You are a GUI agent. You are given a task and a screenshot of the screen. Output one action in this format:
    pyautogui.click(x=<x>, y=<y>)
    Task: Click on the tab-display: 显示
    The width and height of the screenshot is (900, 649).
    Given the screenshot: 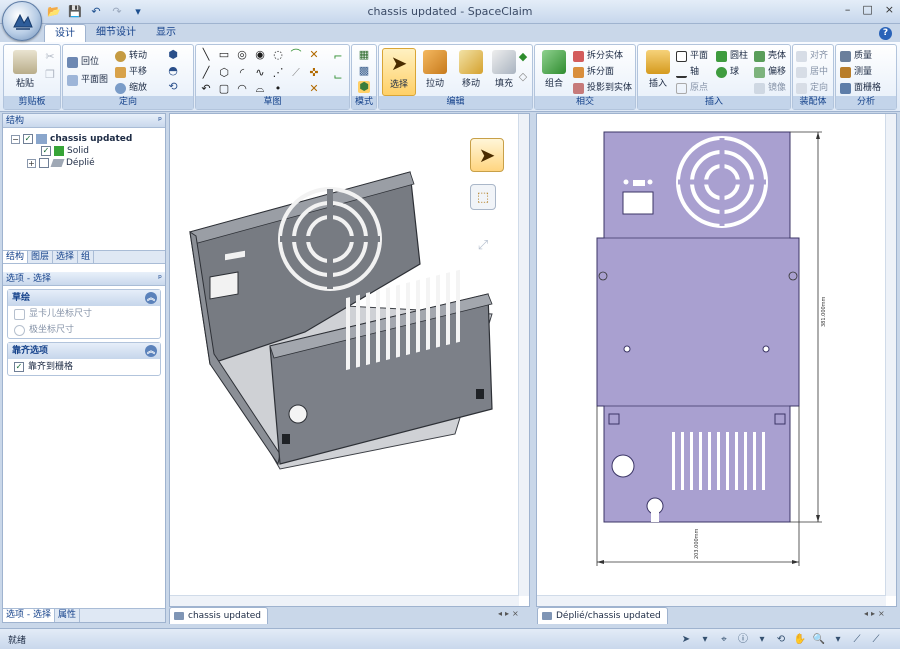 What is the action you would take?
    pyautogui.click(x=166, y=33)
    